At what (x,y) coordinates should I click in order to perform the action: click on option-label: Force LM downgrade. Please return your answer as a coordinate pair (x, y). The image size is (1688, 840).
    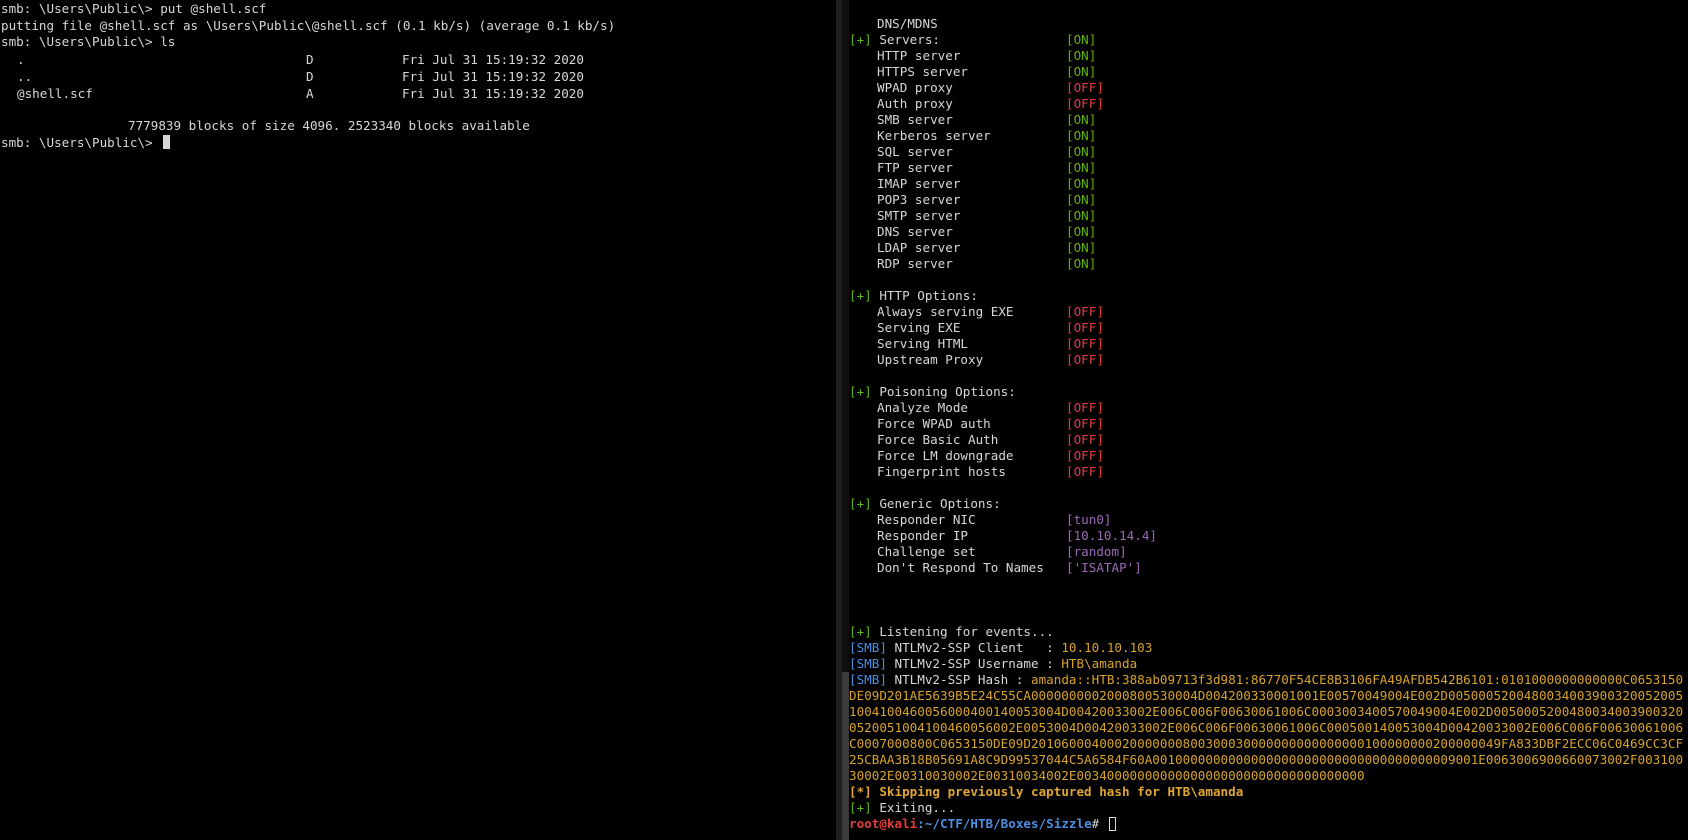
    Looking at the image, I should click on (945, 455).